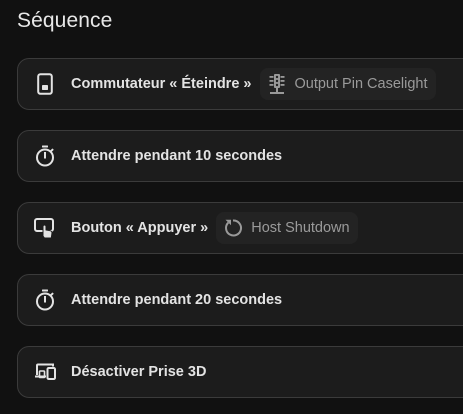 The height and width of the screenshot is (414, 463). Describe the element at coordinates (45, 228) in the screenshot. I see `gesture-tap-button-icon` at that location.